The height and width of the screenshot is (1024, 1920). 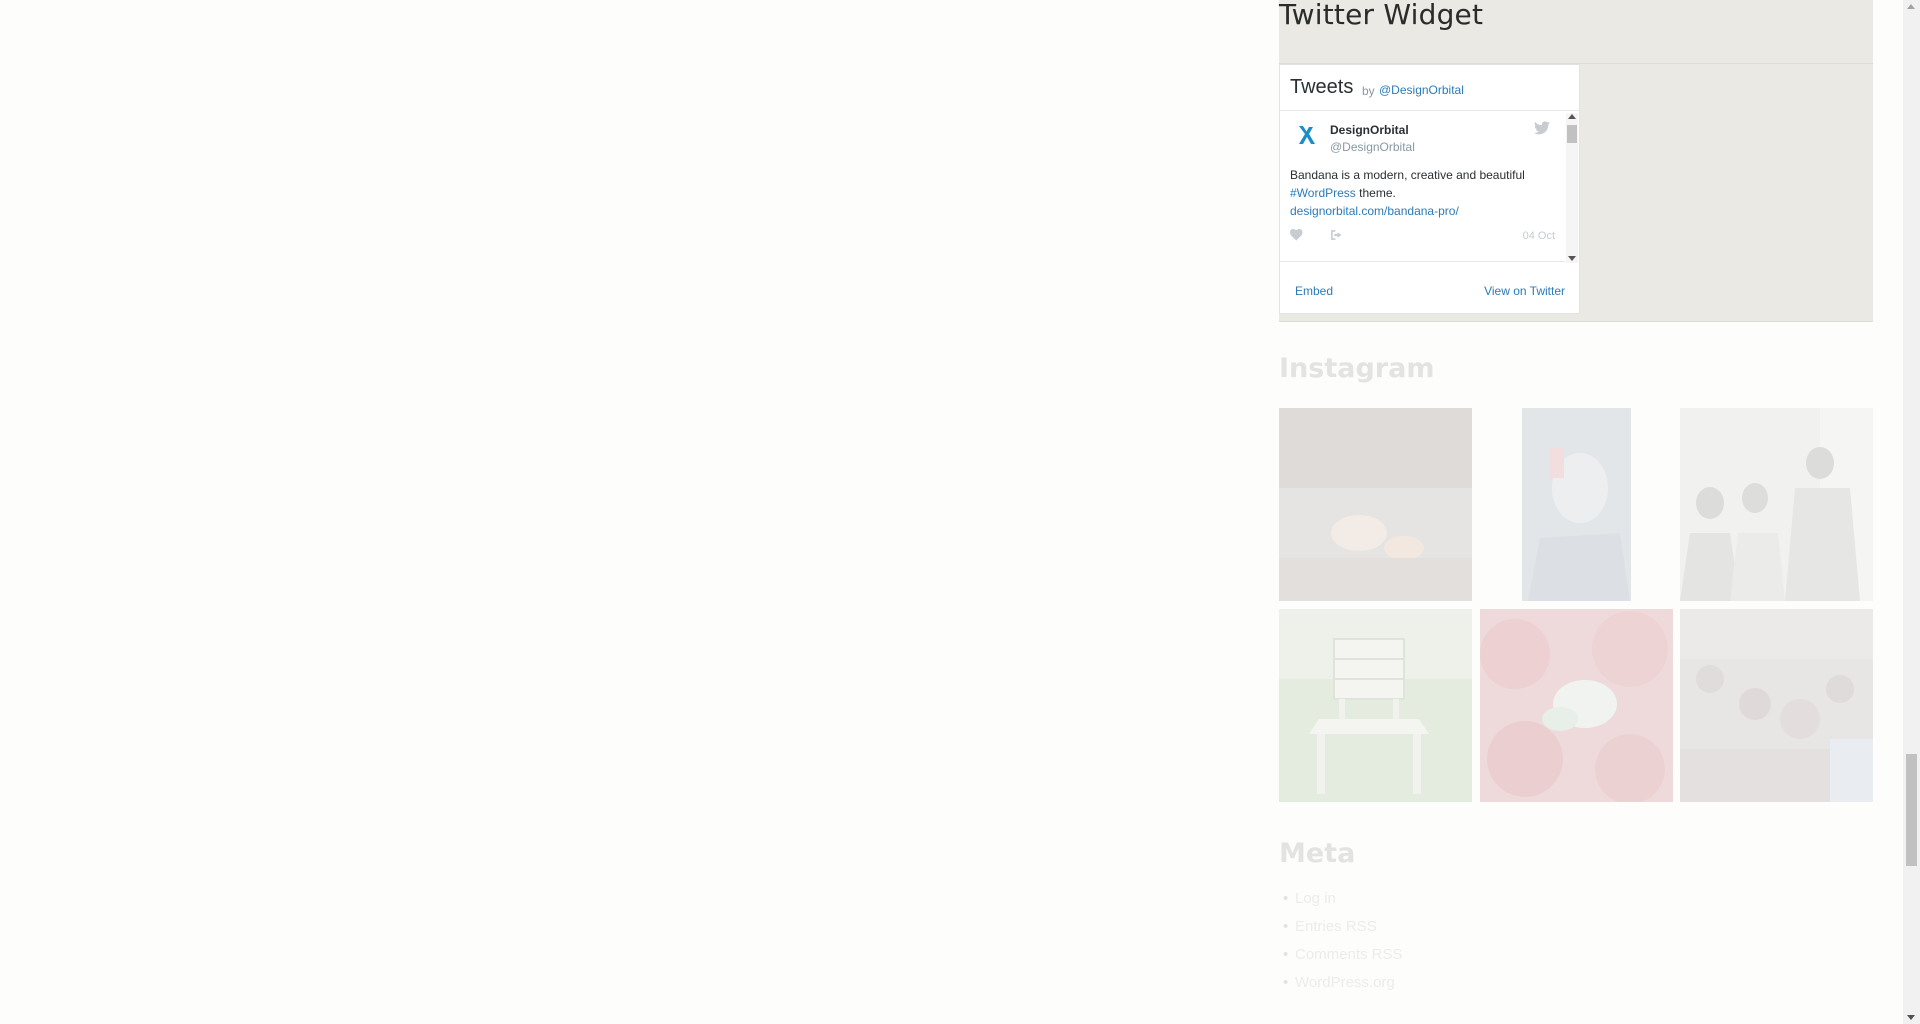 What do you see at coordinates (1539, 236) in the screenshot?
I see `tweet-date: 04 Oct` at bounding box center [1539, 236].